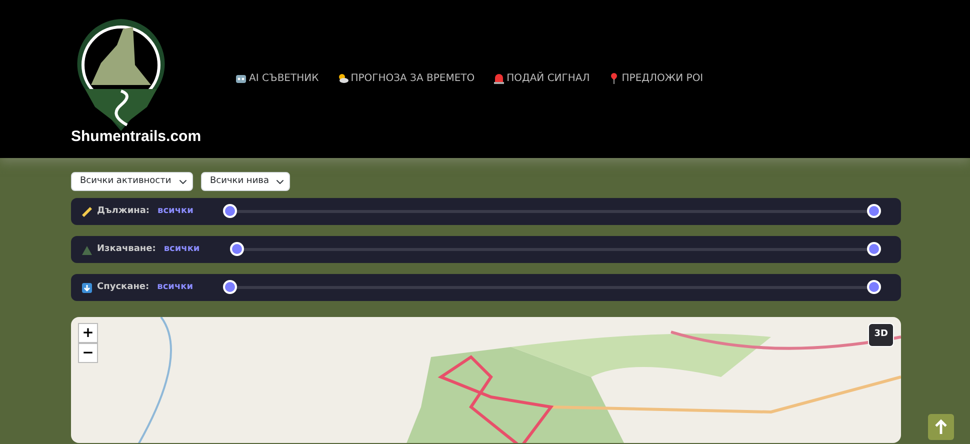  What do you see at coordinates (123, 287) in the screenshot?
I see `slider-label: Спускане:` at bounding box center [123, 287].